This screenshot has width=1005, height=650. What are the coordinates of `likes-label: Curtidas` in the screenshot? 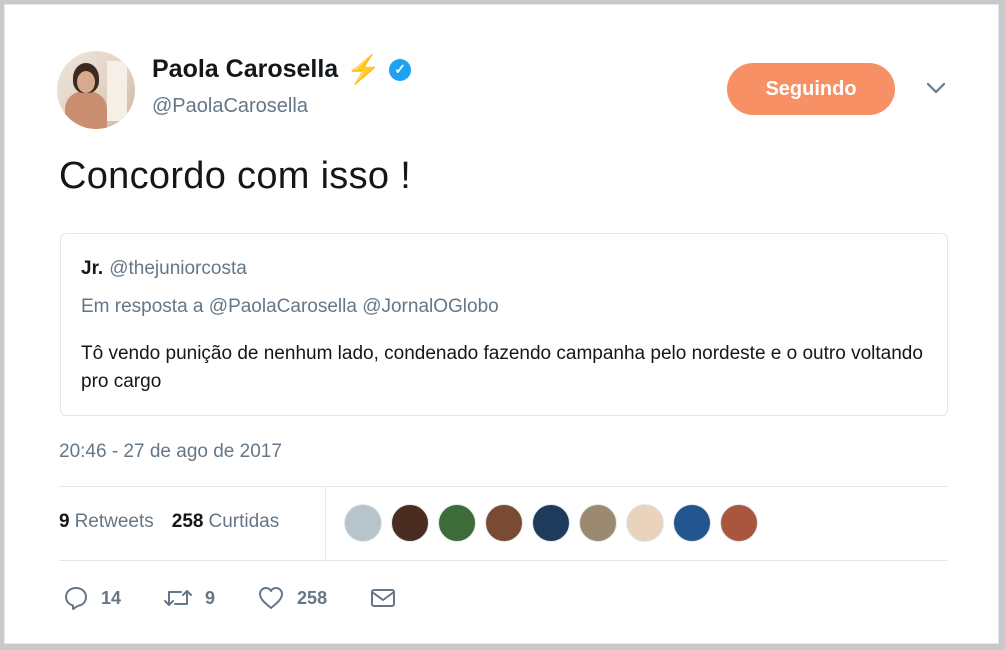 It's located at (244, 521).